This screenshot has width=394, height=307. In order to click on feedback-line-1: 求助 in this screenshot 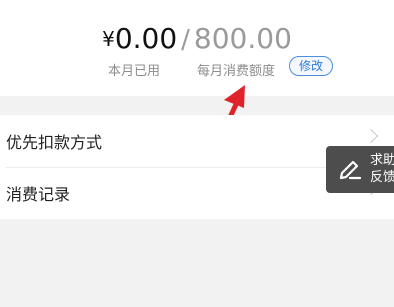, I will do `click(382, 160)`.